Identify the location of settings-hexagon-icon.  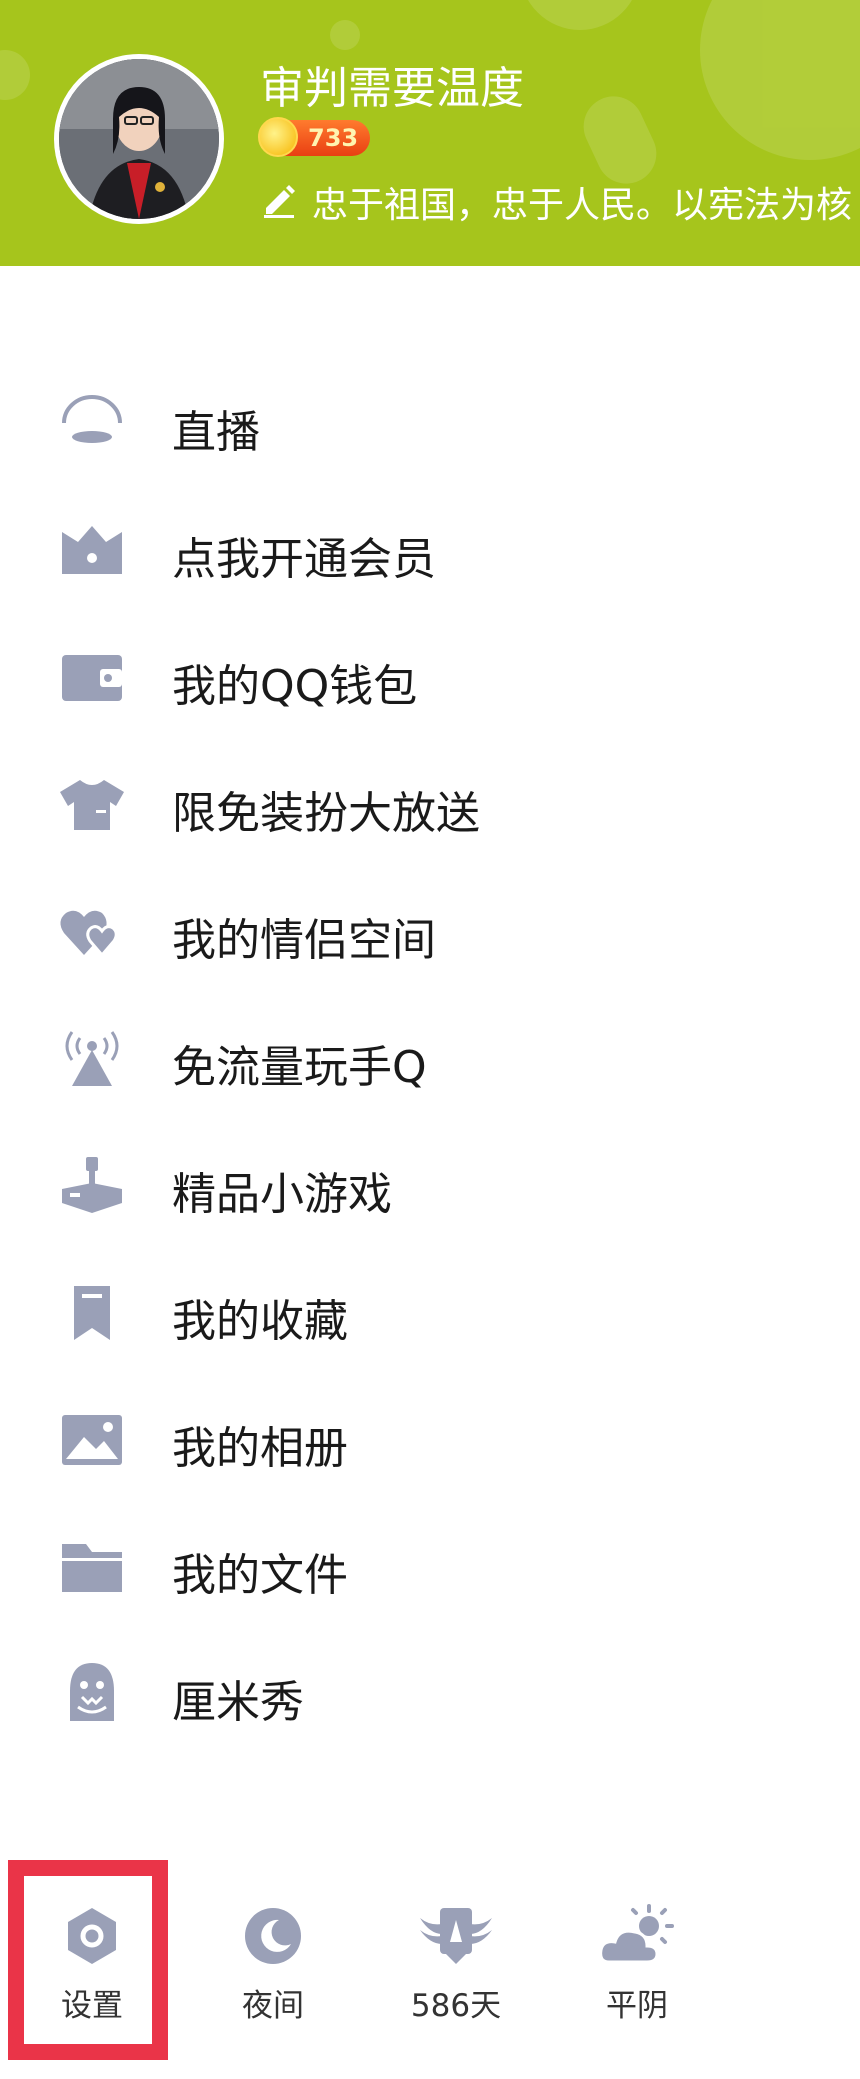
(92, 1936).